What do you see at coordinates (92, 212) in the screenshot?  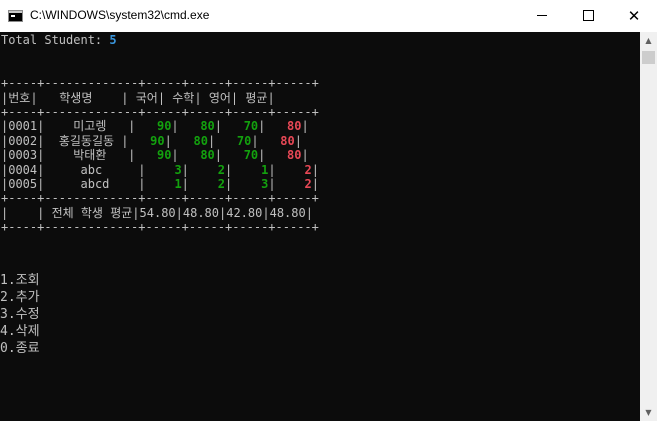 I see `summary-label: 전체 학생 평균` at bounding box center [92, 212].